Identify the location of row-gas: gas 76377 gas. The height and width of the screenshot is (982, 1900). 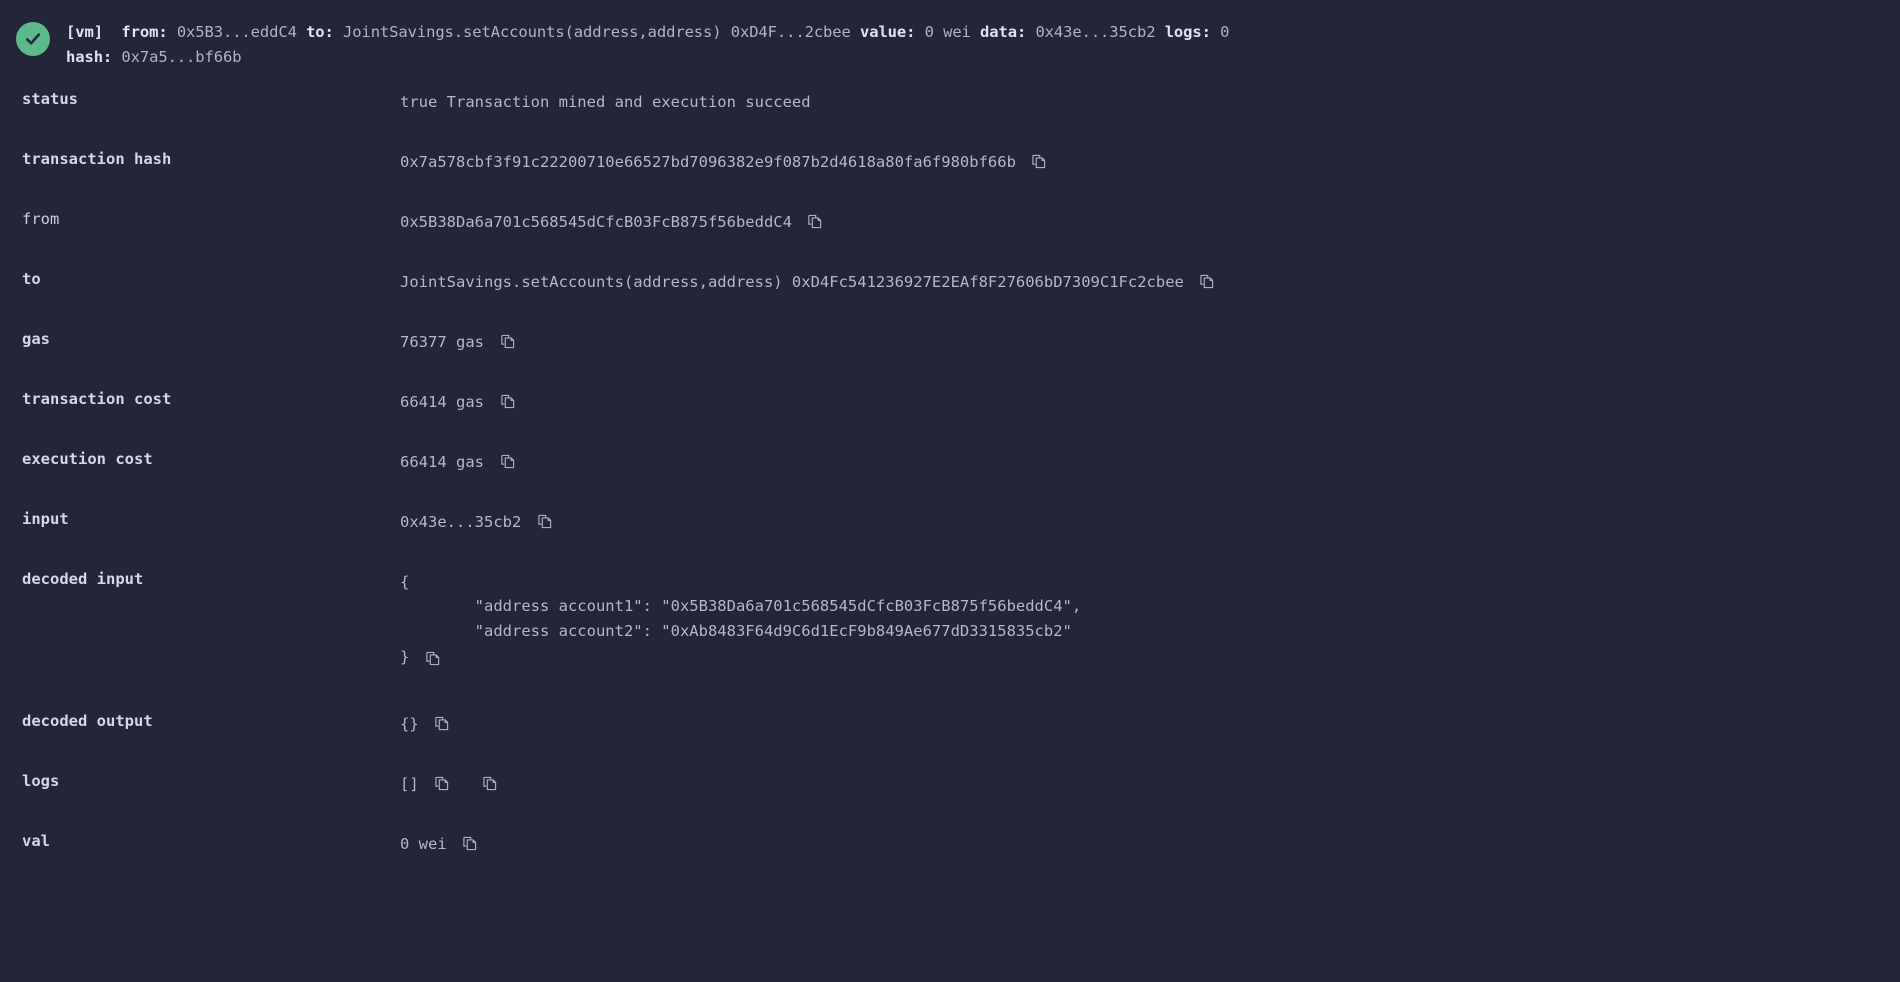
(950, 356).